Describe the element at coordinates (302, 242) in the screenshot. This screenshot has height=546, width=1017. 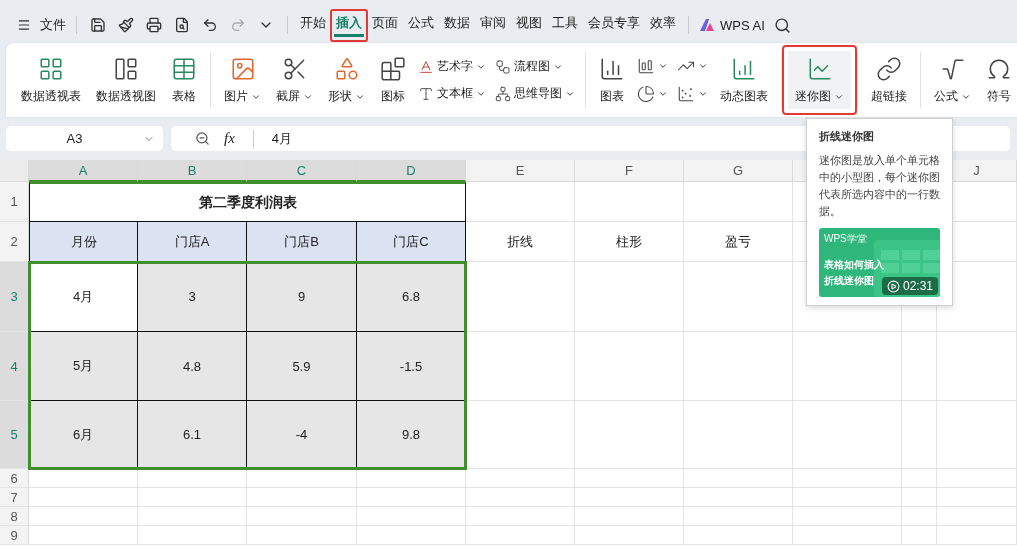
I see `table-header-cell: 门店B` at that location.